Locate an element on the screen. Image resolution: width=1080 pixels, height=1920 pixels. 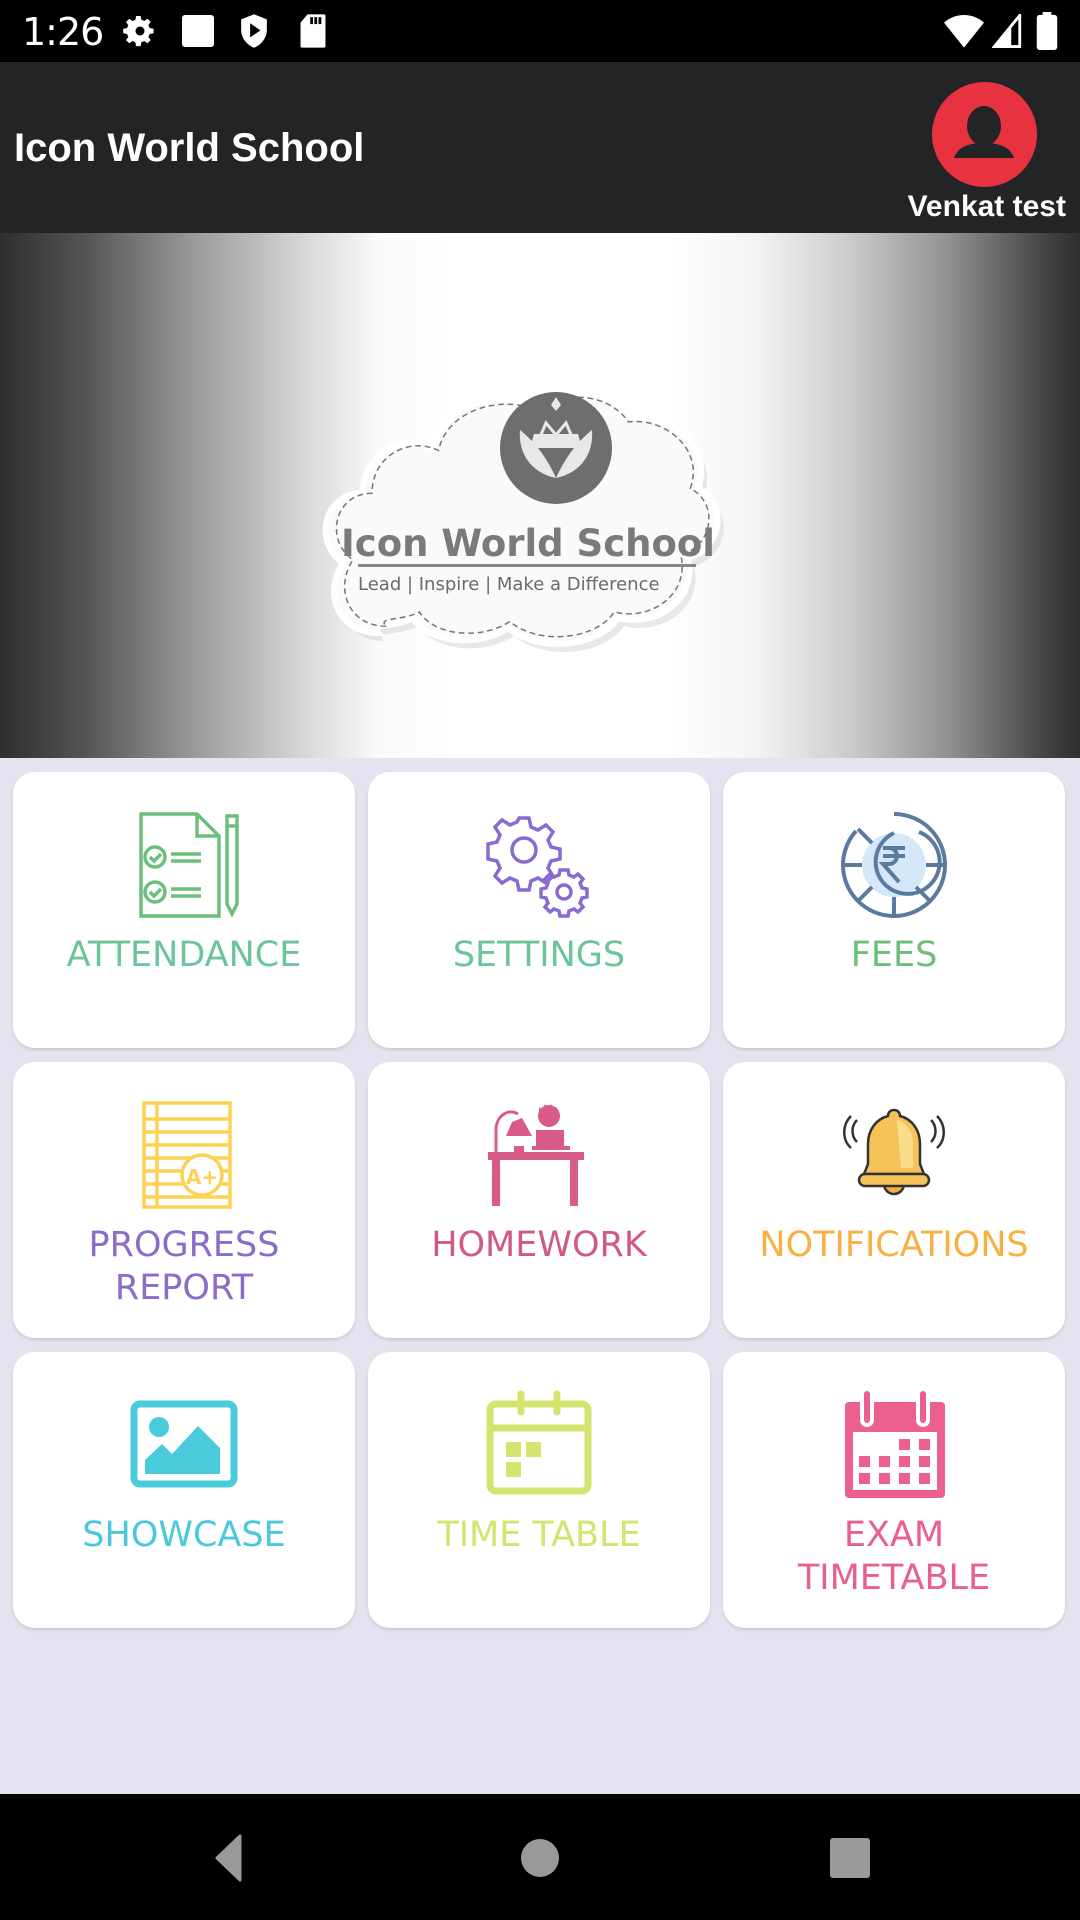
logo-title: Icon World School is located at coordinates (528, 543).